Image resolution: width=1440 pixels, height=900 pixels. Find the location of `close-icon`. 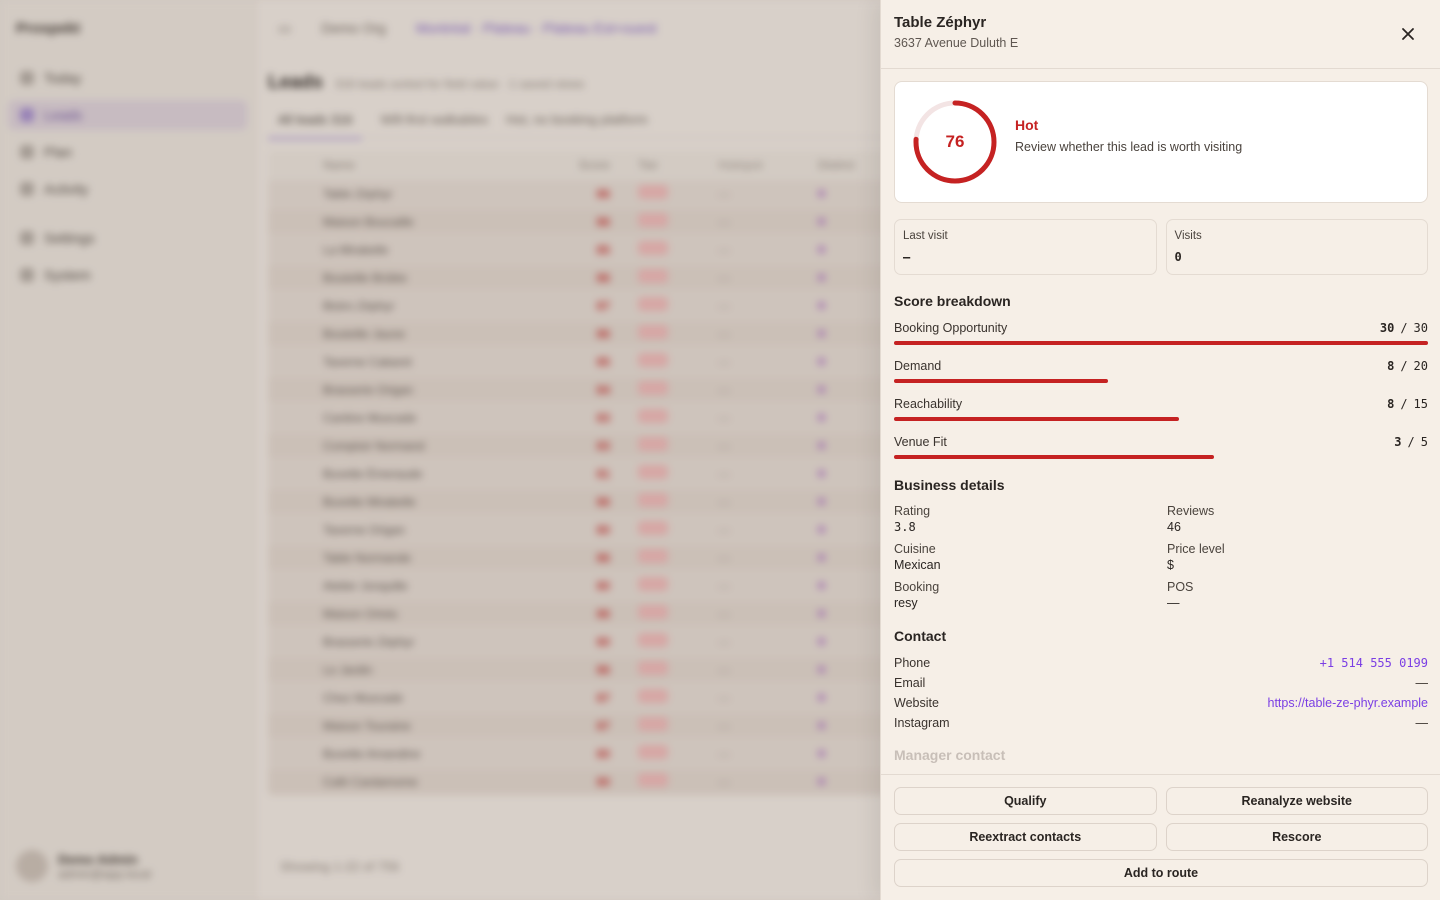

close-icon is located at coordinates (1408, 34).